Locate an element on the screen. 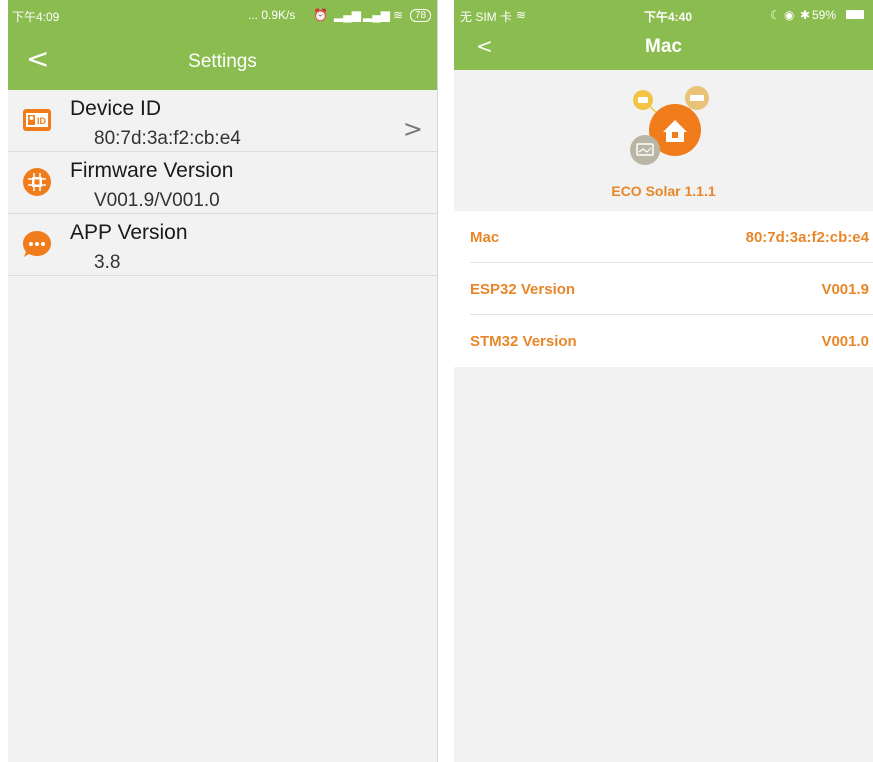  battery-percent: 59% is located at coordinates (824, 15).